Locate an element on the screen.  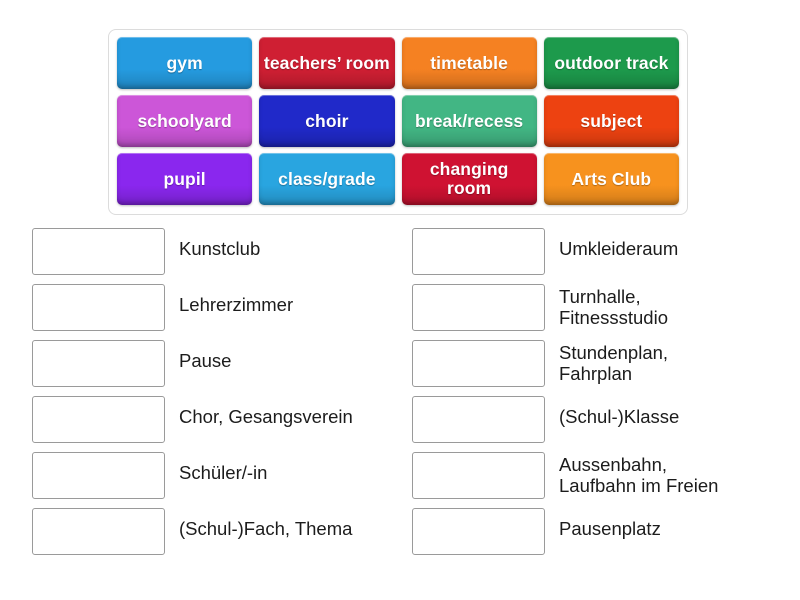
answer-row: (Schul-)Fach, Thema is located at coordinates (222, 536).